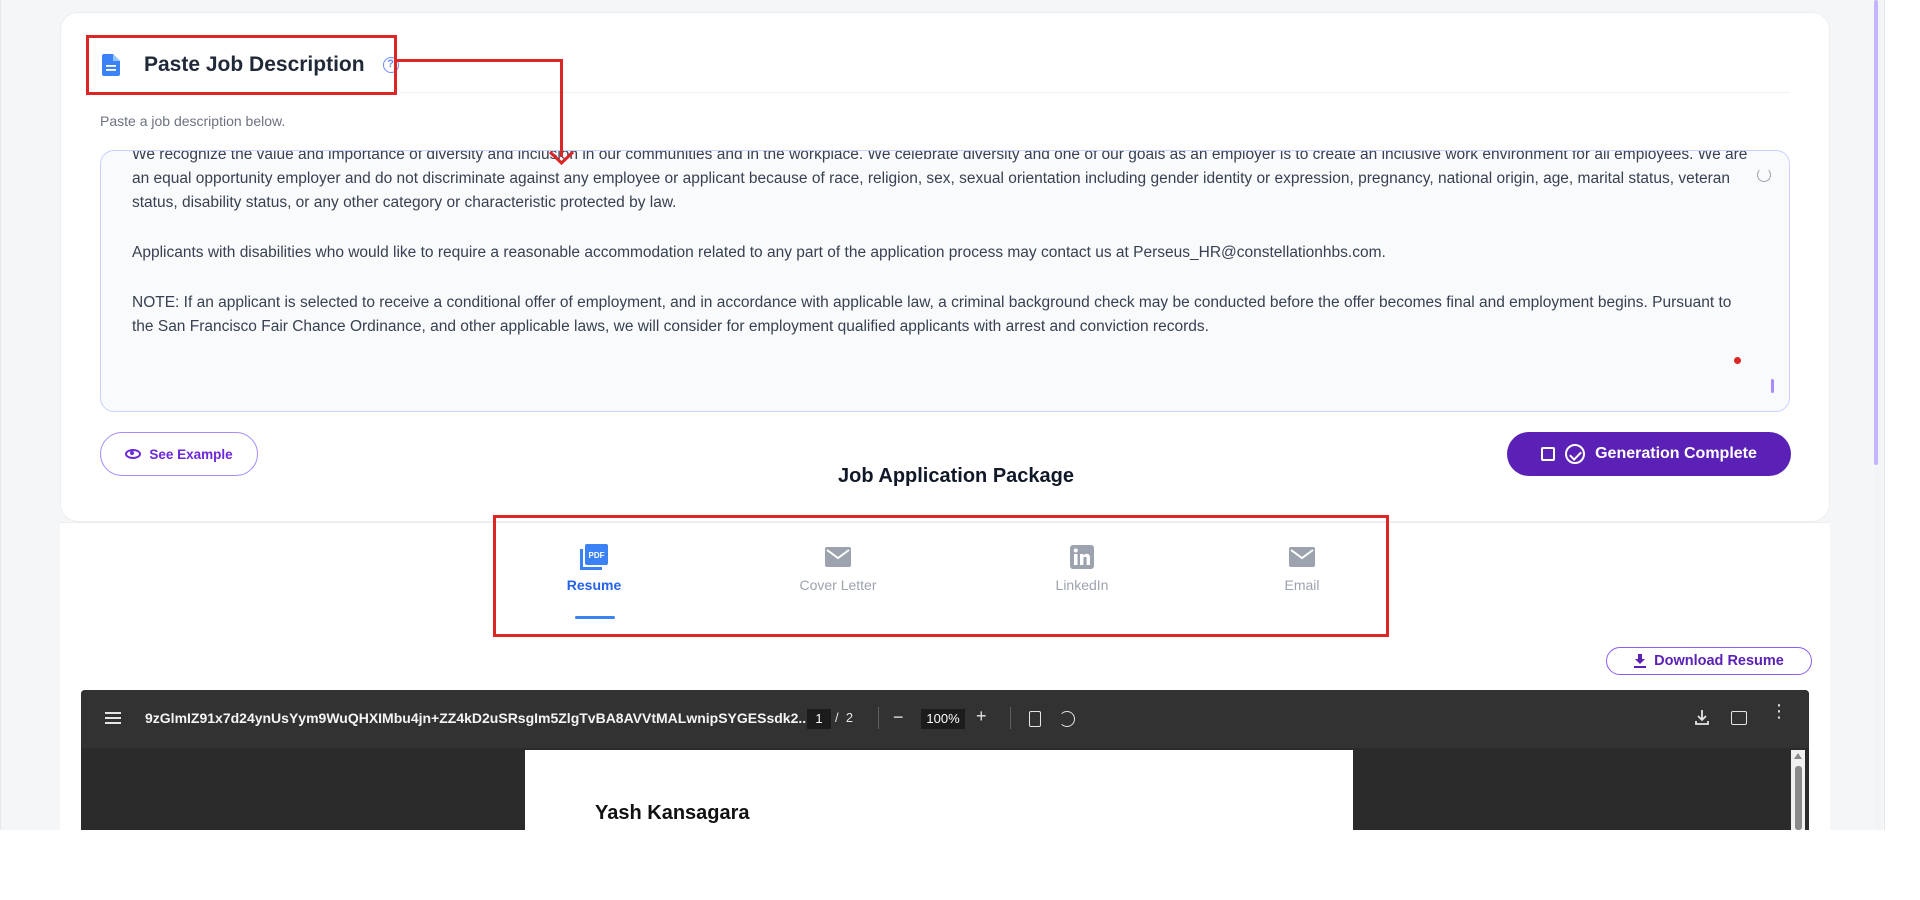  Describe the element at coordinates (1067, 719) in the screenshot. I see `rotate-icon` at that location.